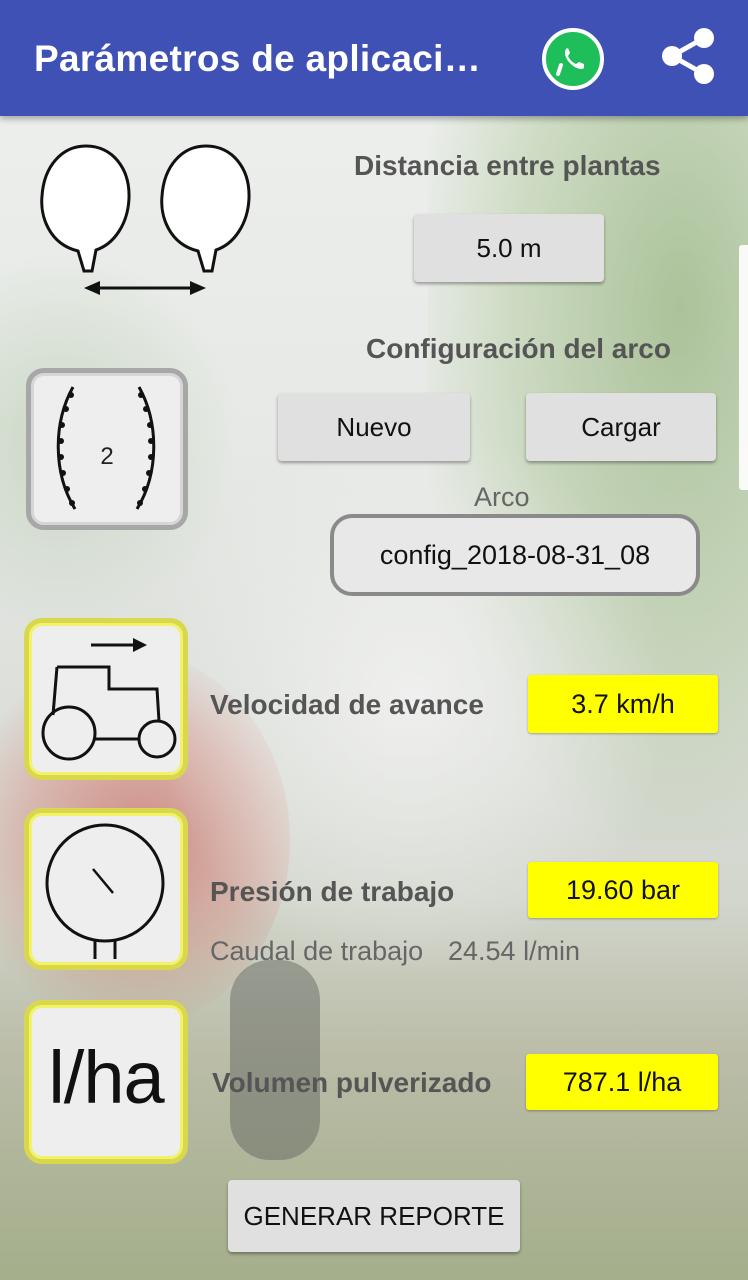 This screenshot has width=748, height=1280. What do you see at coordinates (347, 704) in the screenshot?
I see `speed-label: Velocidad de avance` at bounding box center [347, 704].